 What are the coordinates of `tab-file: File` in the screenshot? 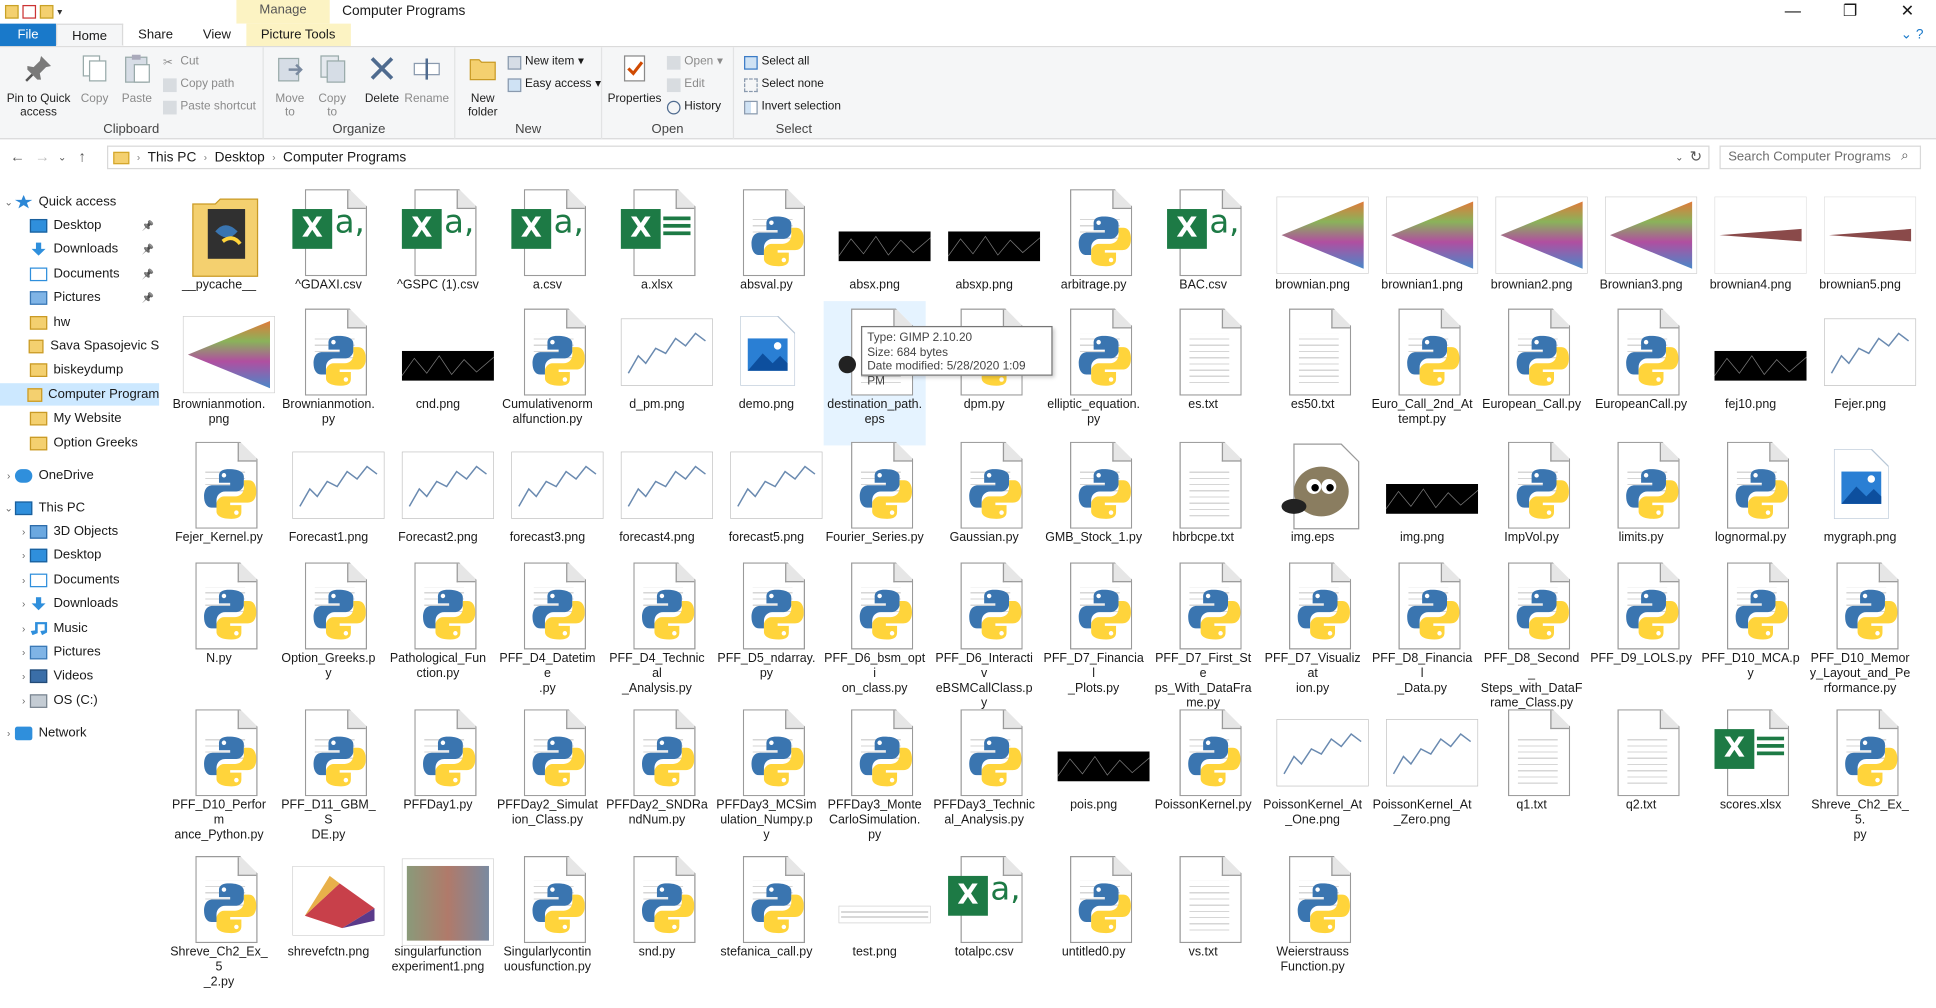 It's located at (28, 35).